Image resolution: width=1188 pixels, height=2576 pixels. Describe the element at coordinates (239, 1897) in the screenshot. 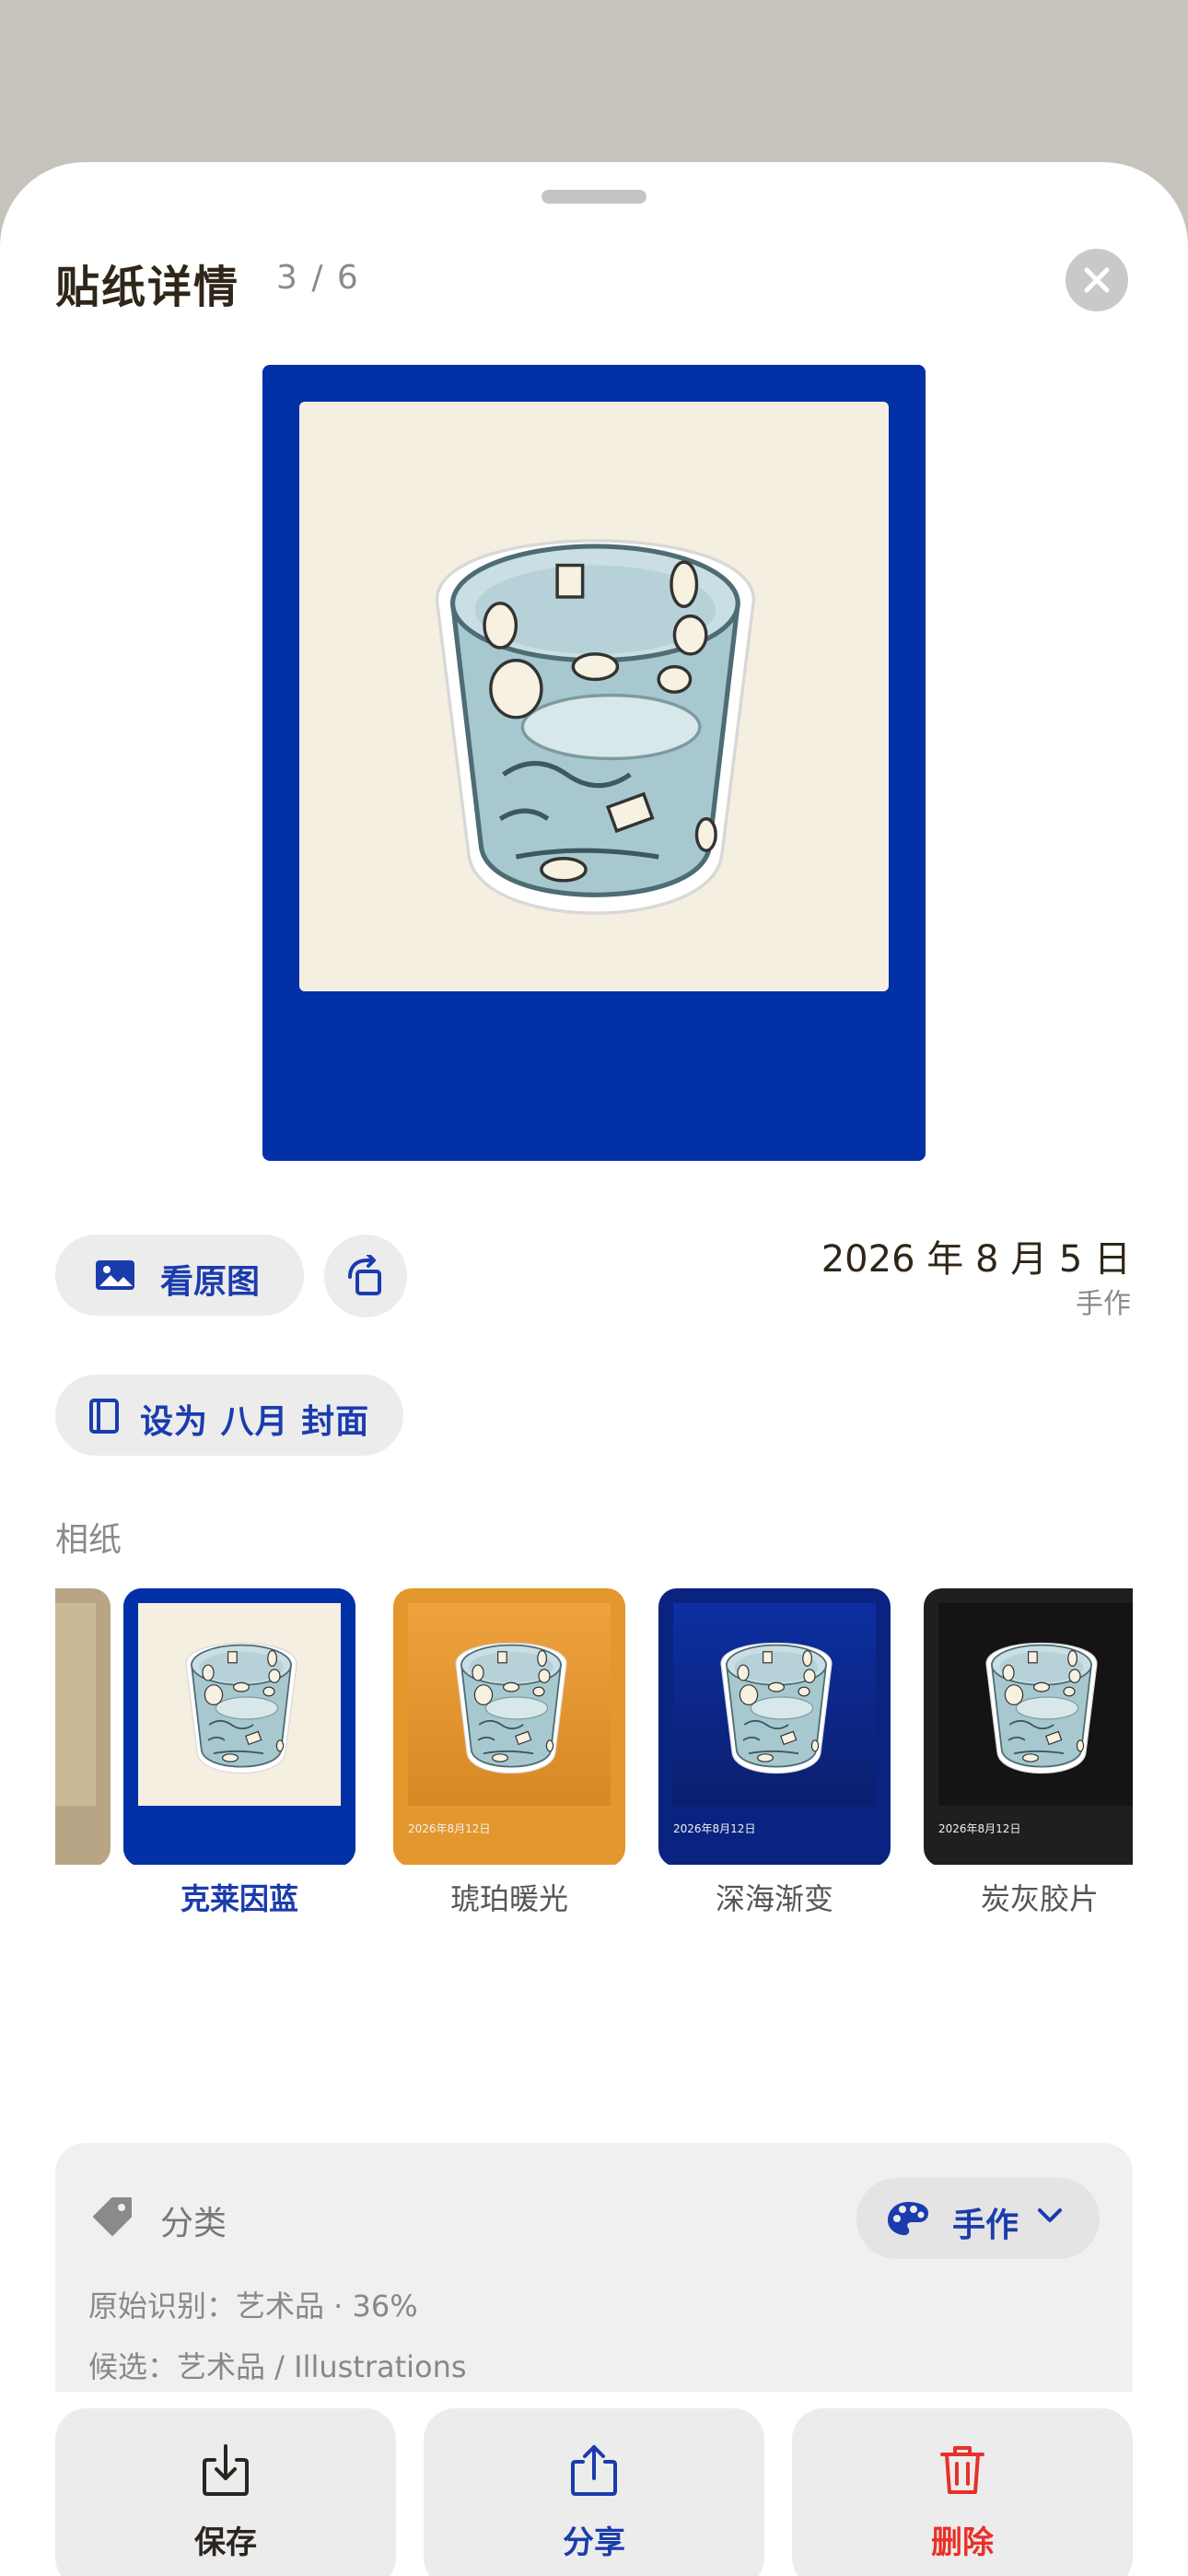

I see `paper-label-klein-blue: 克莱因蓝` at that location.